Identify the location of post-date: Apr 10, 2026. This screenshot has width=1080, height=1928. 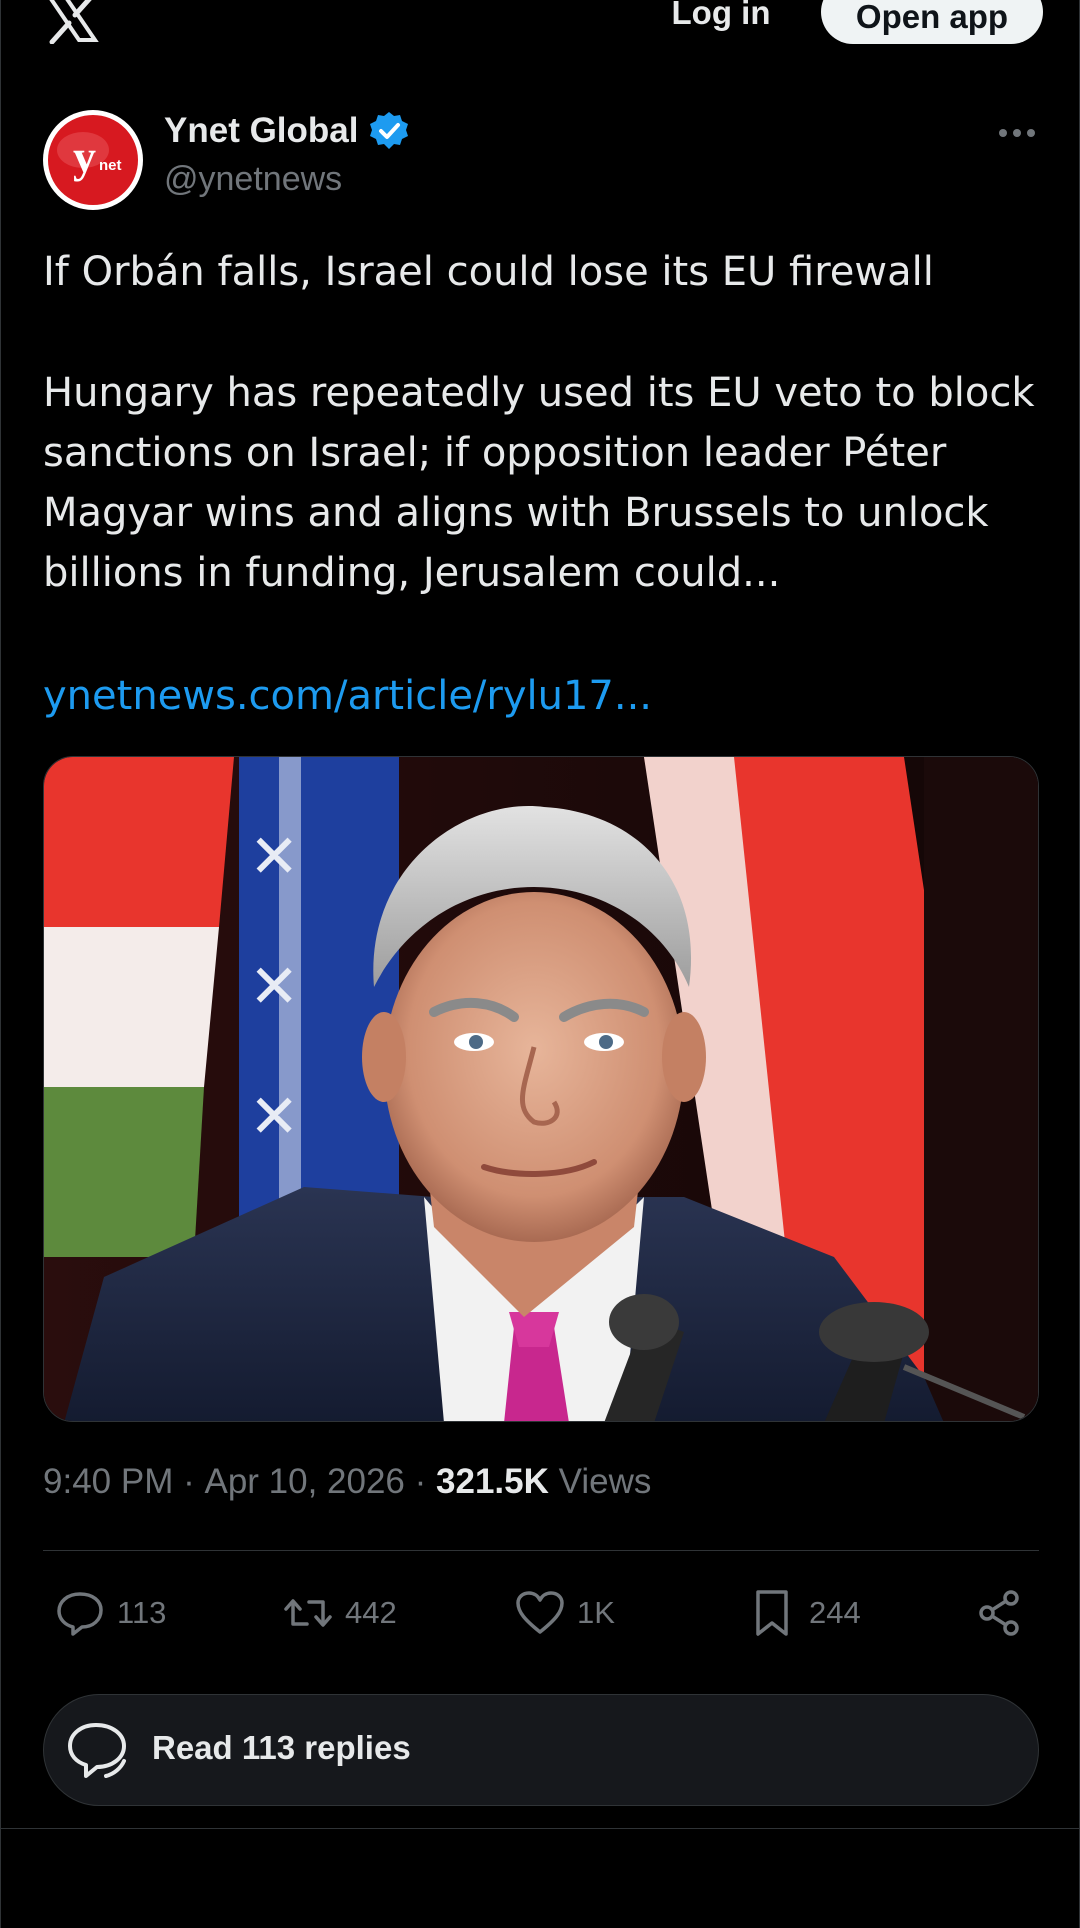
(304, 1482).